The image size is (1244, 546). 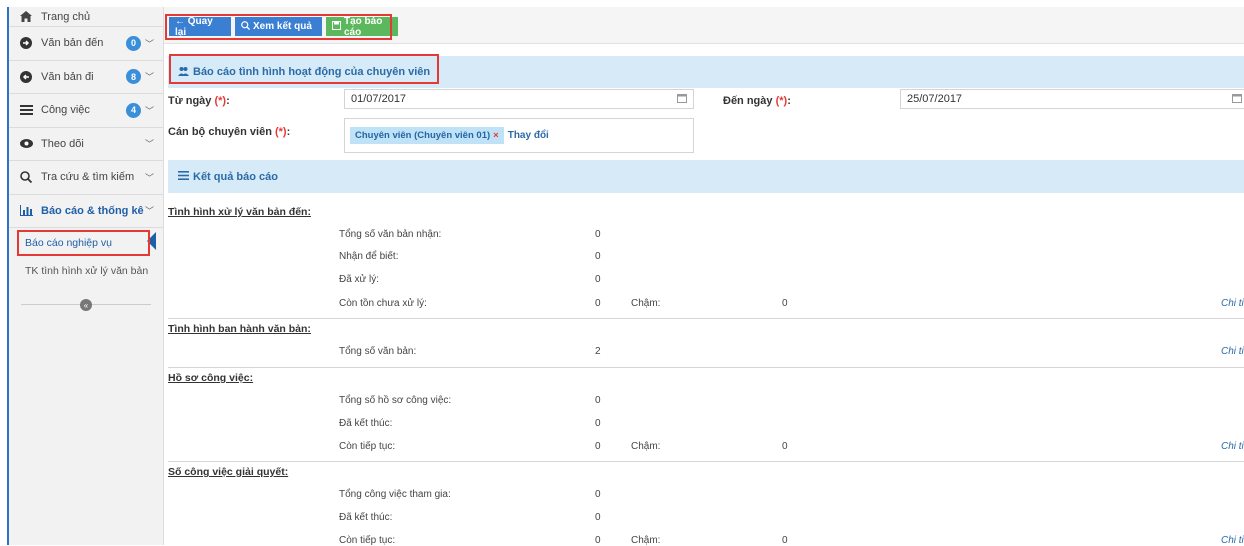 What do you see at coordinates (622, 3) in the screenshot?
I see `top-margin` at bounding box center [622, 3].